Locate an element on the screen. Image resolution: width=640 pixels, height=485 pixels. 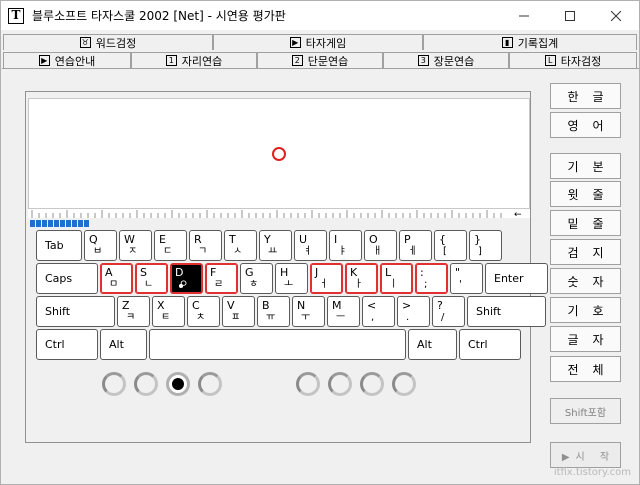
key-label-ko: ㅈ is located at coordinates (133, 251).